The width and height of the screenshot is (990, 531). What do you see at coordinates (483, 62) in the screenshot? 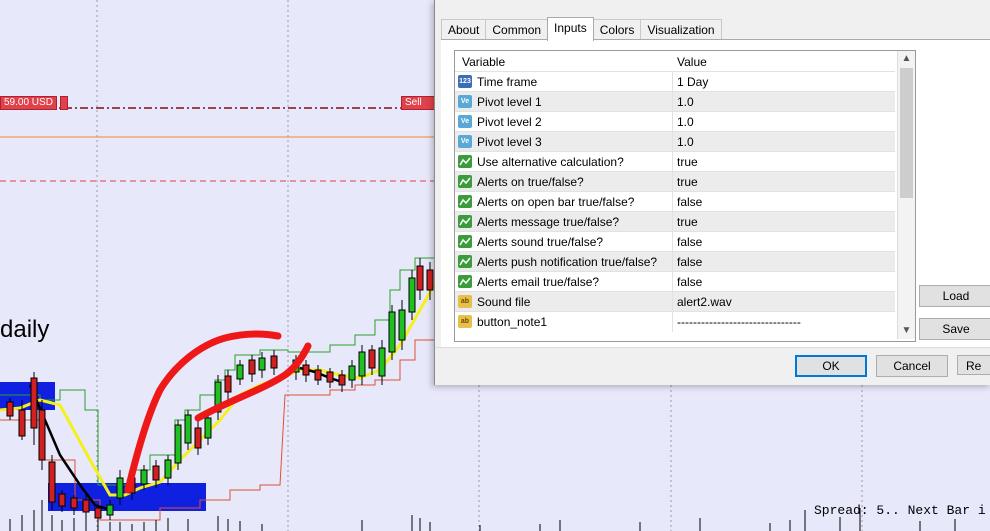
I see `header-variable: Variable` at bounding box center [483, 62].